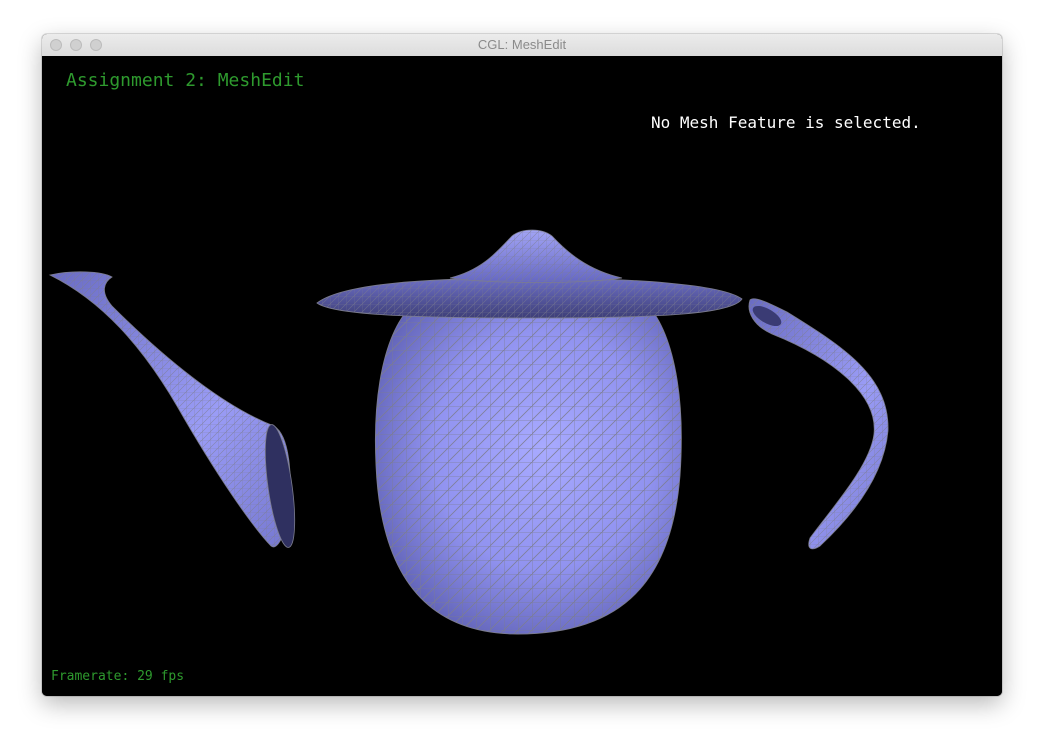  Describe the element at coordinates (529, 274) in the screenshot. I see `teapot-lid` at that location.